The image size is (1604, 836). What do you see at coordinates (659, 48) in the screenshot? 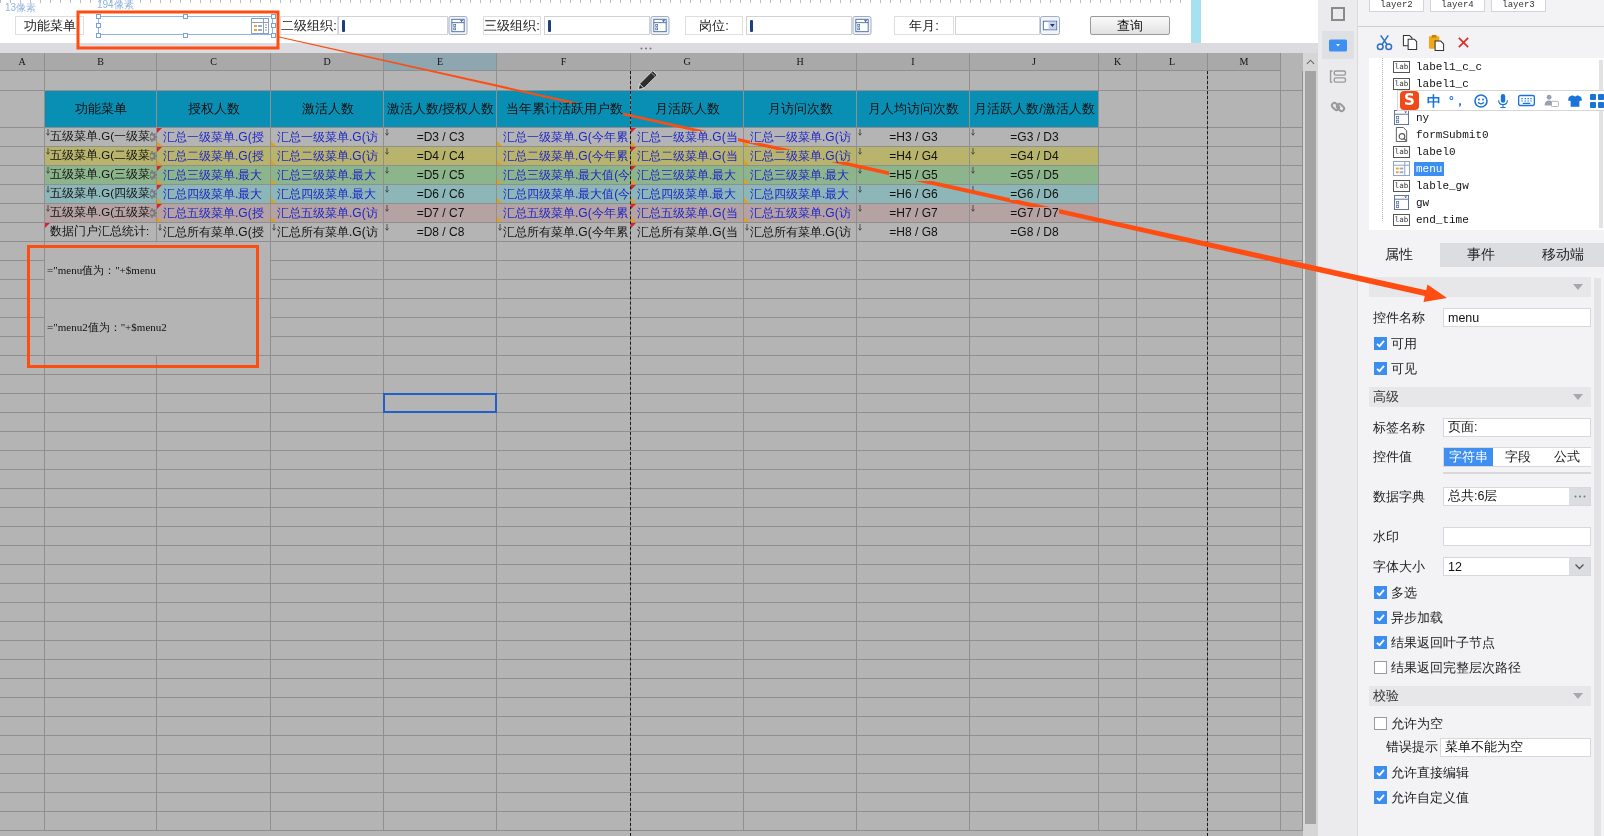
I see `splitter-bar` at bounding box center [659, 48].